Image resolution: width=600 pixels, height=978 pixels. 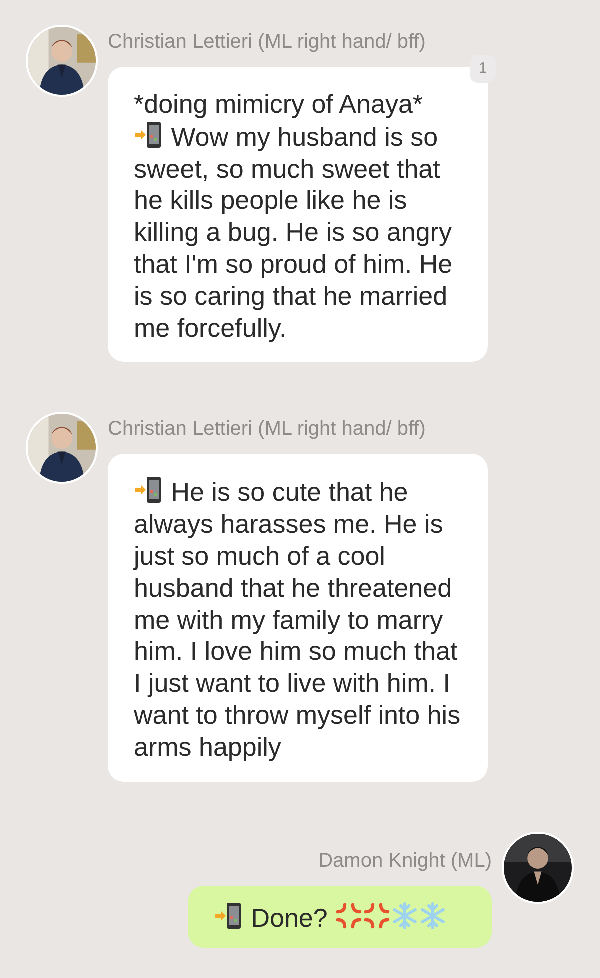 I want to click on message-text: *doing mimicry of Anaya* Wow my husband is so sweet, so much sweet that he kills people like he is killing a bug. He is so angry that I'm so proud of him. He is so caring that he married me forcefully., so click(x=294, y=216).